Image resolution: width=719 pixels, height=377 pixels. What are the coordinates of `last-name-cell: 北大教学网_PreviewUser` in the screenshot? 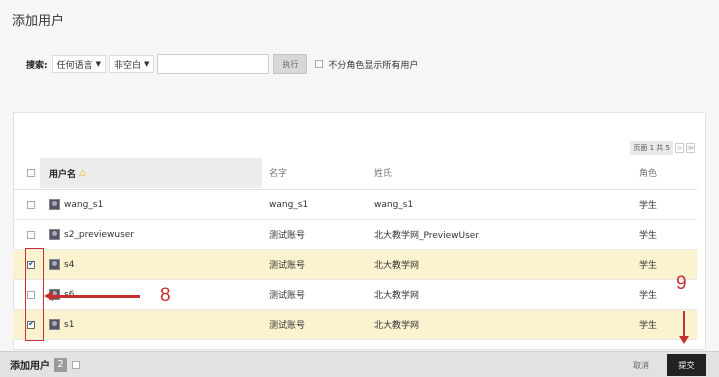 It's located at (427, 236).